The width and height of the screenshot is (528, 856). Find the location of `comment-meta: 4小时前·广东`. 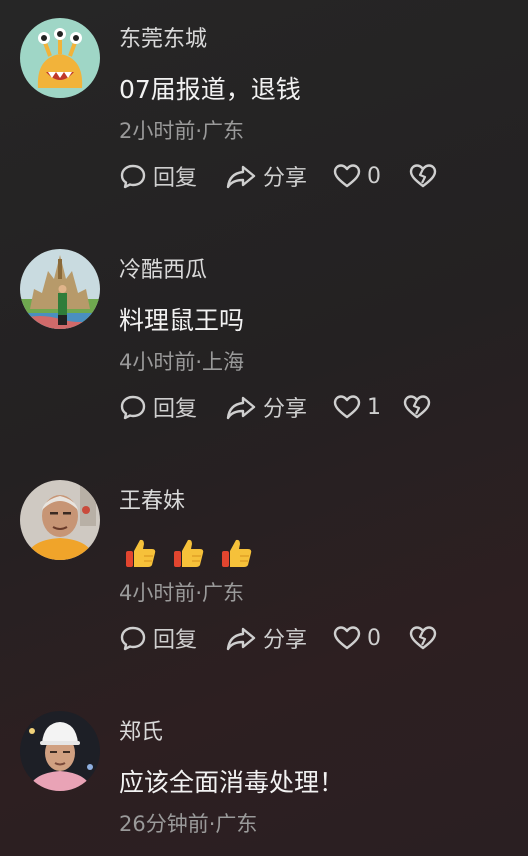

comment-meta: 4小时前·广东 is located at coordinates (182, 593).